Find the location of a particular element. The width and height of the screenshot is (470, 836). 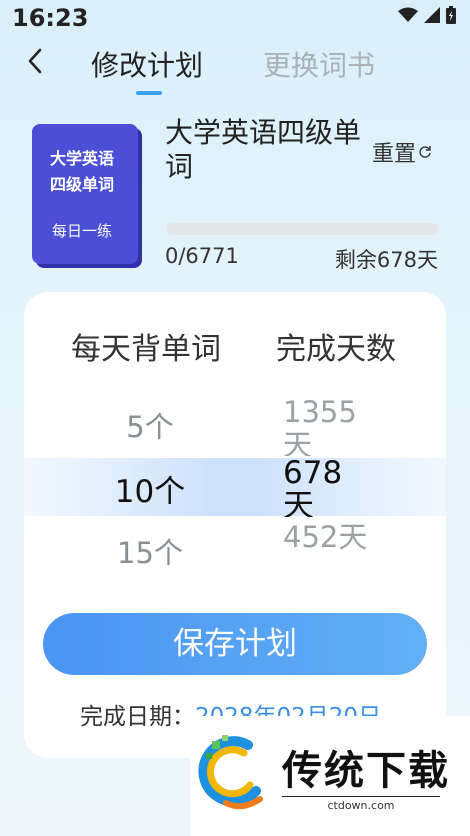

remaining-days: 剩余678天 is located at coordinates (386, 260).